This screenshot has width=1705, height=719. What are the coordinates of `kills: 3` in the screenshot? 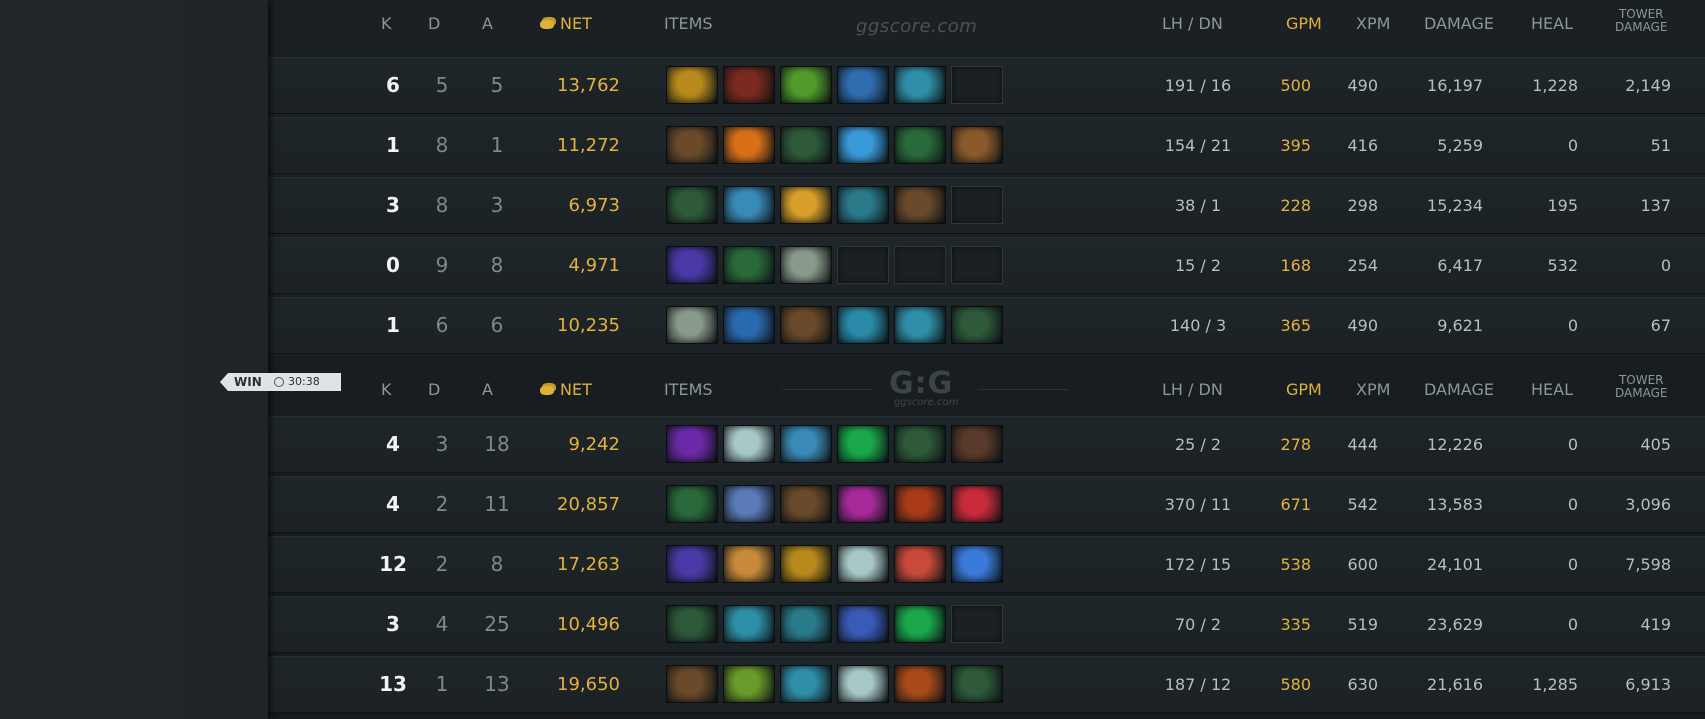 It's located at (393, 624).